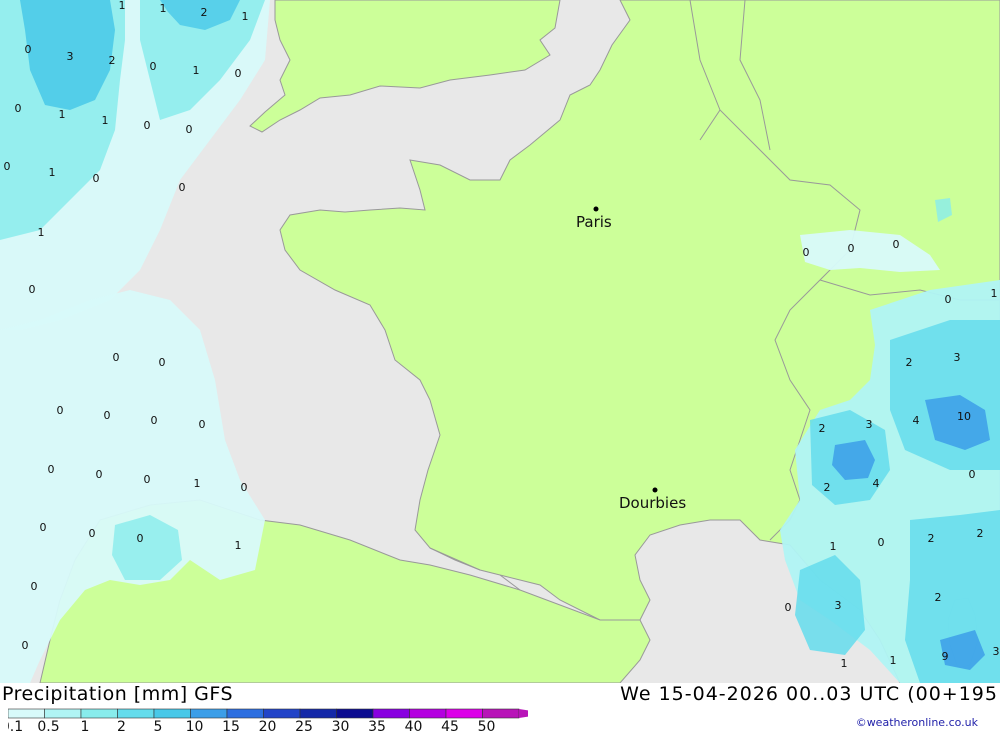  I want to click on city-label: Paris, so click(594, 222).